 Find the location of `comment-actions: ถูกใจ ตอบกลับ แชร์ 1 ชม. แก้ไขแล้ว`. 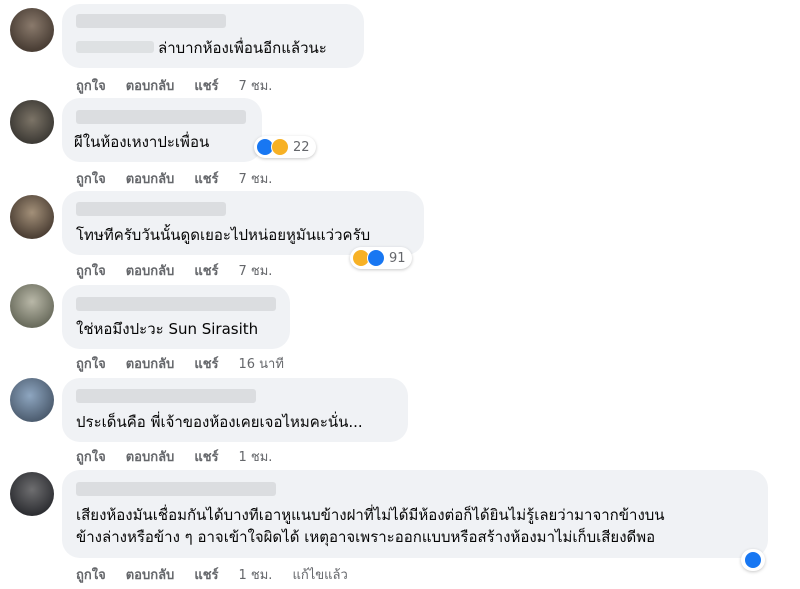

comment-actions: ถูกใจ ตอบกลับ แชร์ 1 ชม. แก้ไขแล้ว is located at coordinates (222, 574).